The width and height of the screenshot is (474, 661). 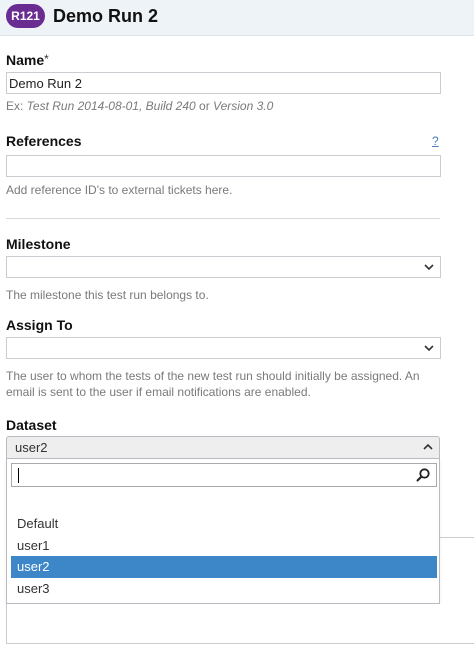 I want to click on references-help-link: ?, so click(x=435, y=141).